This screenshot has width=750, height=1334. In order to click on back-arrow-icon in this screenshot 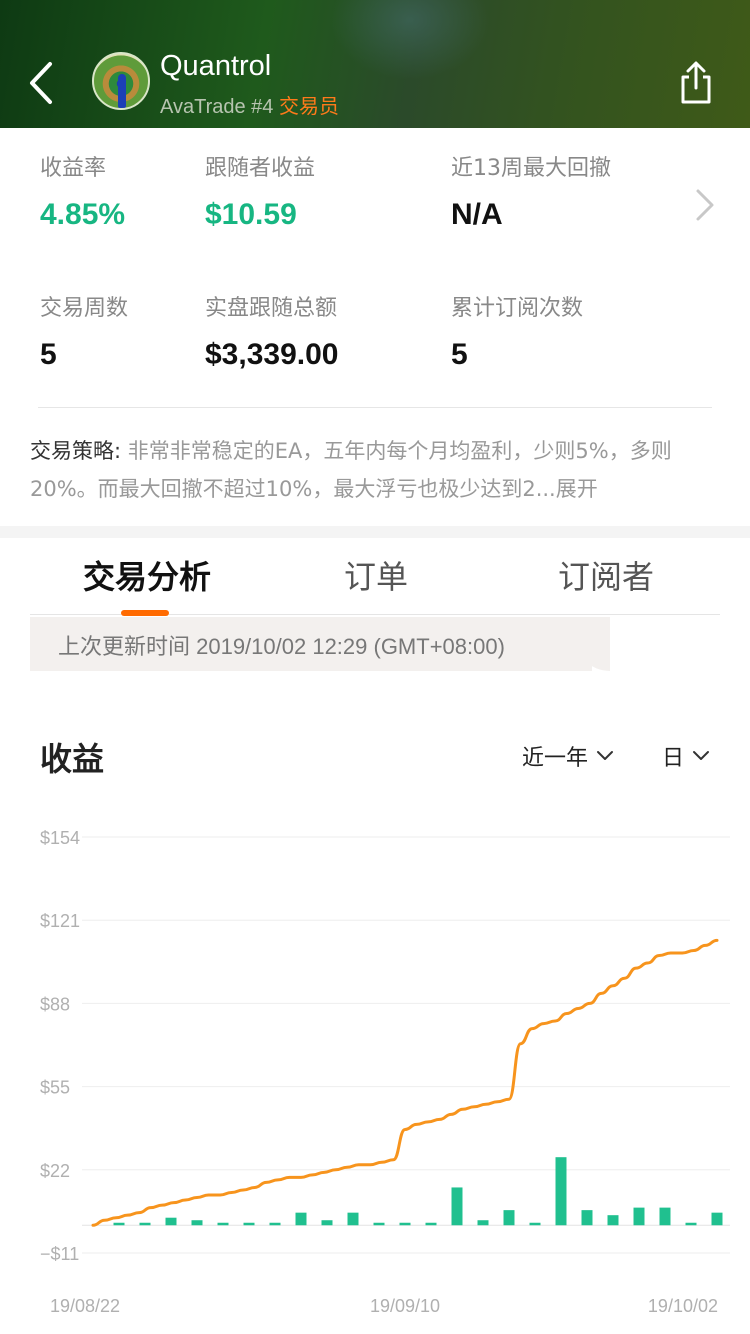, I will do `click(42, 83)`.